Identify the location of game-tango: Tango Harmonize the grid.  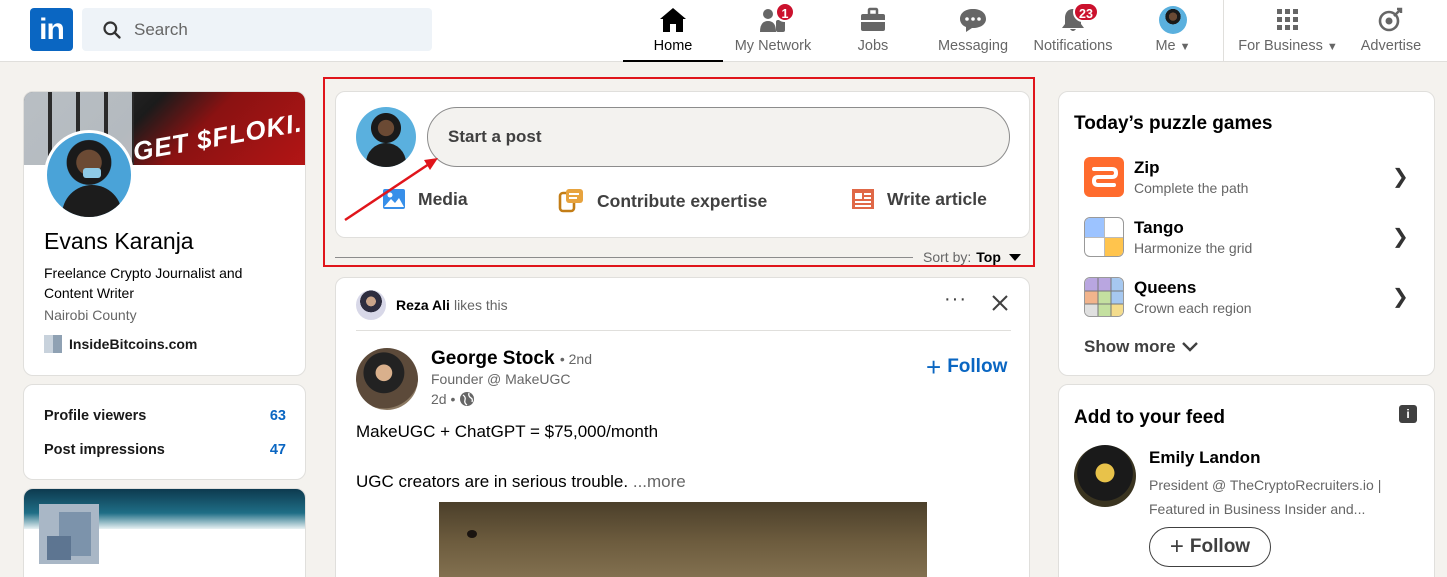
(1168, 237).